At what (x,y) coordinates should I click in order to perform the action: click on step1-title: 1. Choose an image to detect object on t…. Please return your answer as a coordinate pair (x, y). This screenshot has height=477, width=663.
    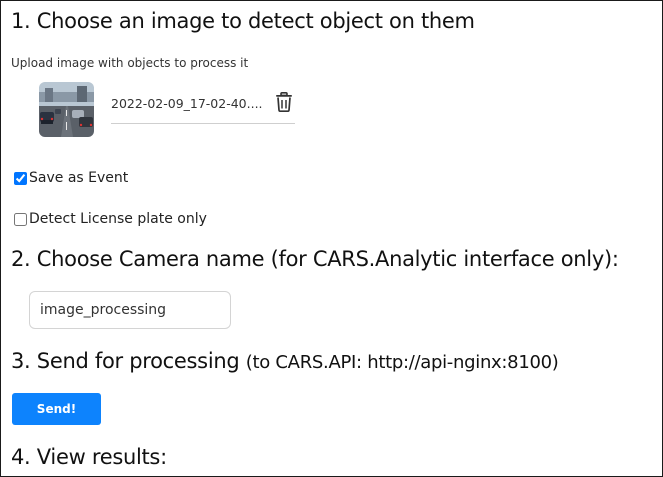
    Looking at the image, I should click on (243, 21).